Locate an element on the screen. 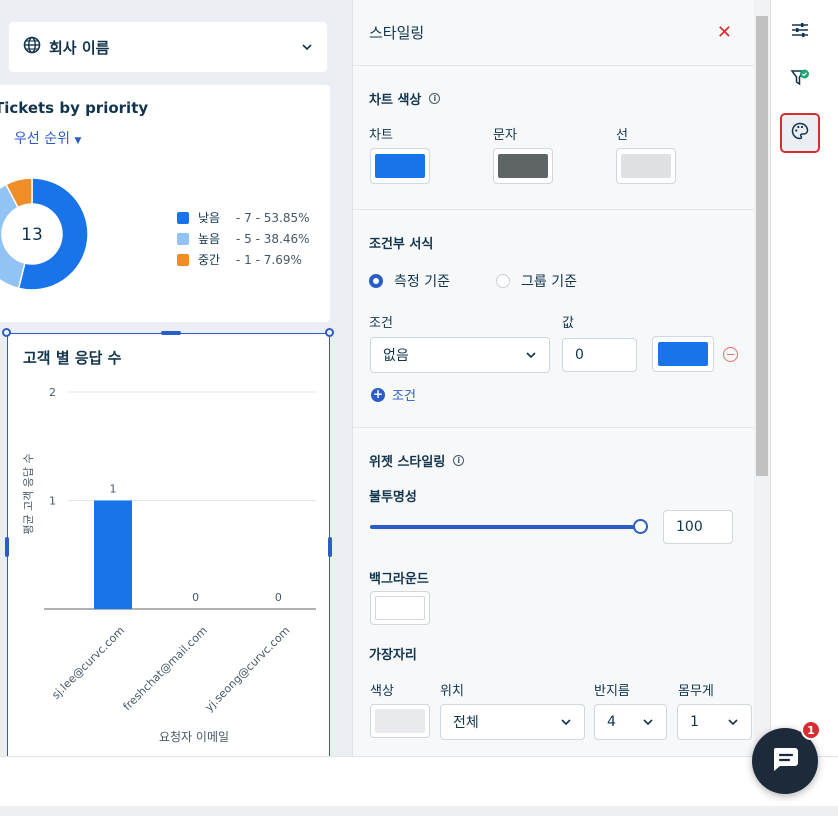 This screenshot has height=816, width=838. radio-group-label: 그룹 기준 is located at coordinates (549, 282).